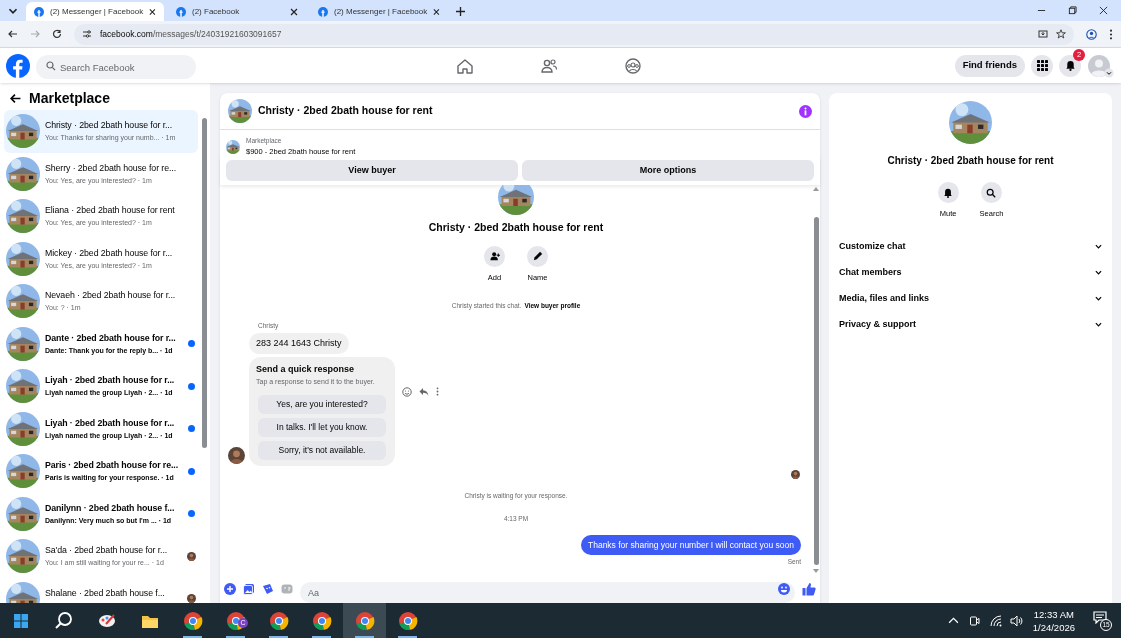 This screenshot has height=638, width=1121. I want to click on sticker-icon, so click(268, 589).